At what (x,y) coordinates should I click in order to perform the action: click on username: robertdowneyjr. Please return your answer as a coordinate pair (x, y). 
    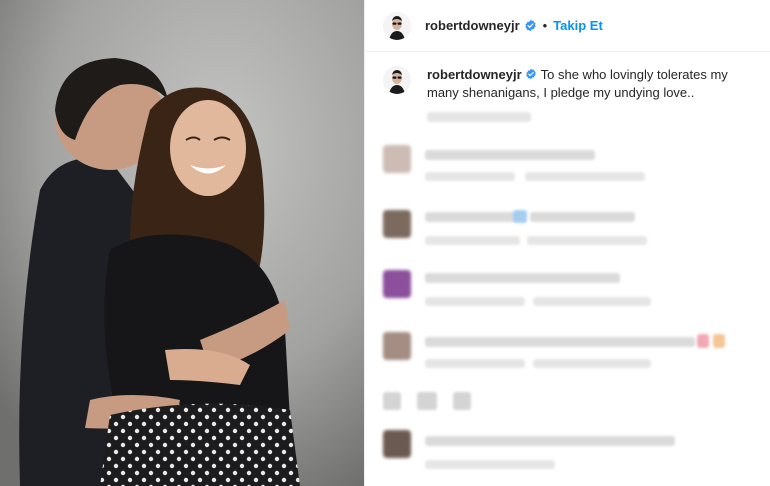
    Looking at the image, I should click on (472, 25).